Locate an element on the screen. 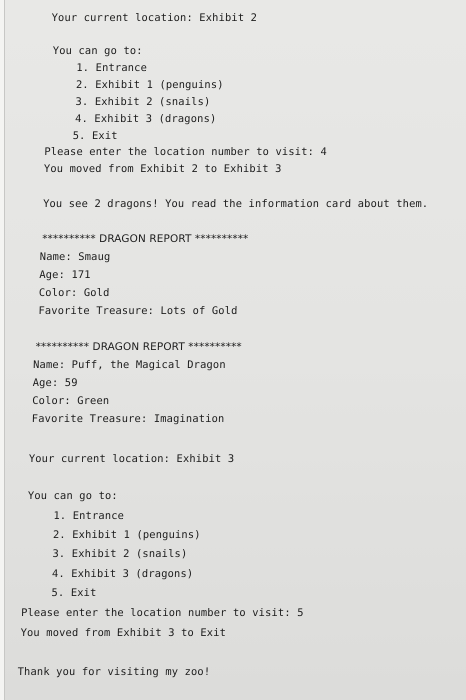 The width and height of the screenshot is (466, 700). farewell-message: Thank you for visiting my zoo! is located at coordinates (114, 672).